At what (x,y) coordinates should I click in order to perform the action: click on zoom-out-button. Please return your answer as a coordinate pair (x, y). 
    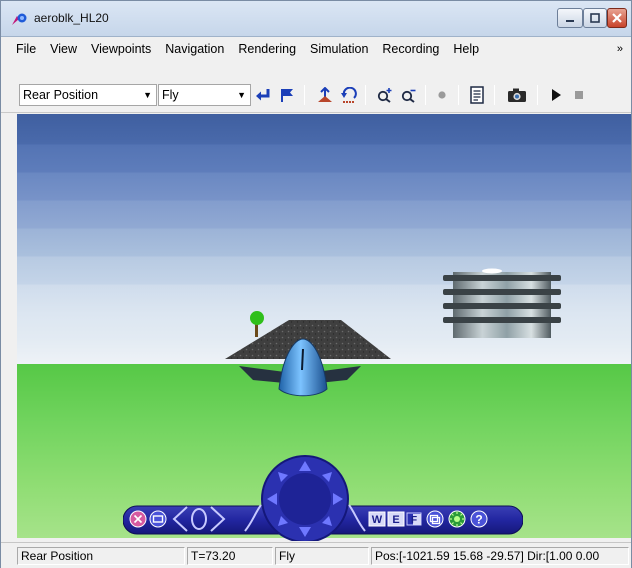
    Looking at the image, I should click on (409, 95).